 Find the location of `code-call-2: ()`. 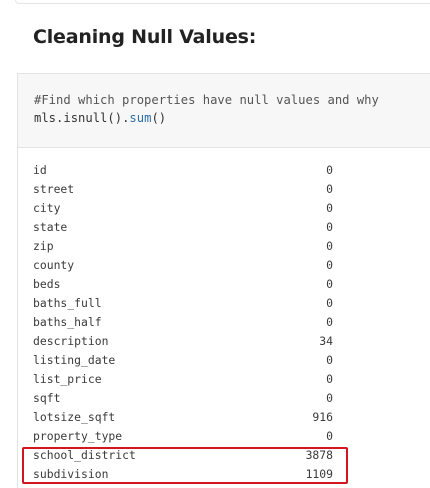

code-call-2: () is located at coordinates (159, 118).